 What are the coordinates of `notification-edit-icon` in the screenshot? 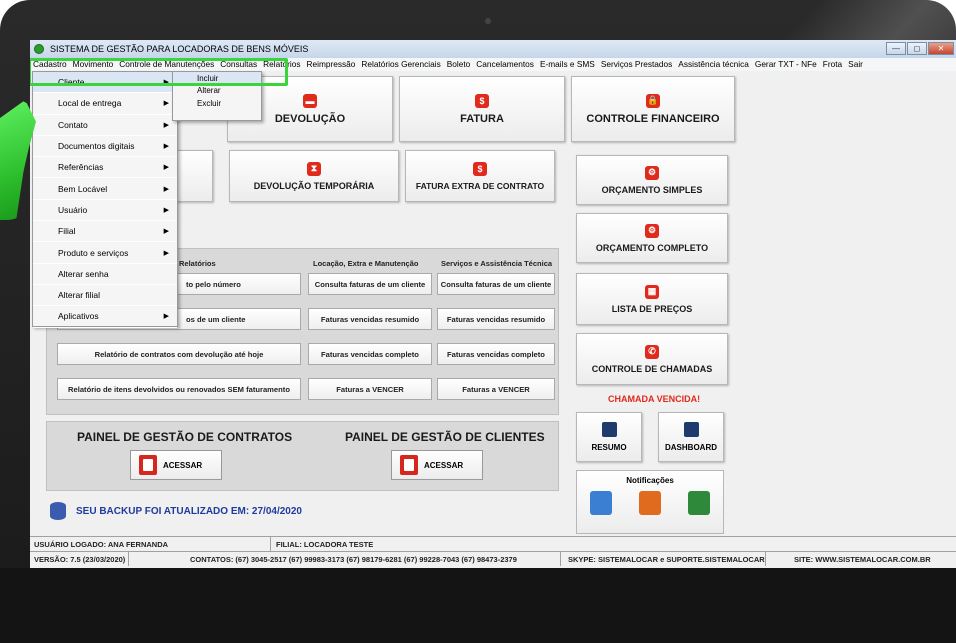 It's located at (649, 503).